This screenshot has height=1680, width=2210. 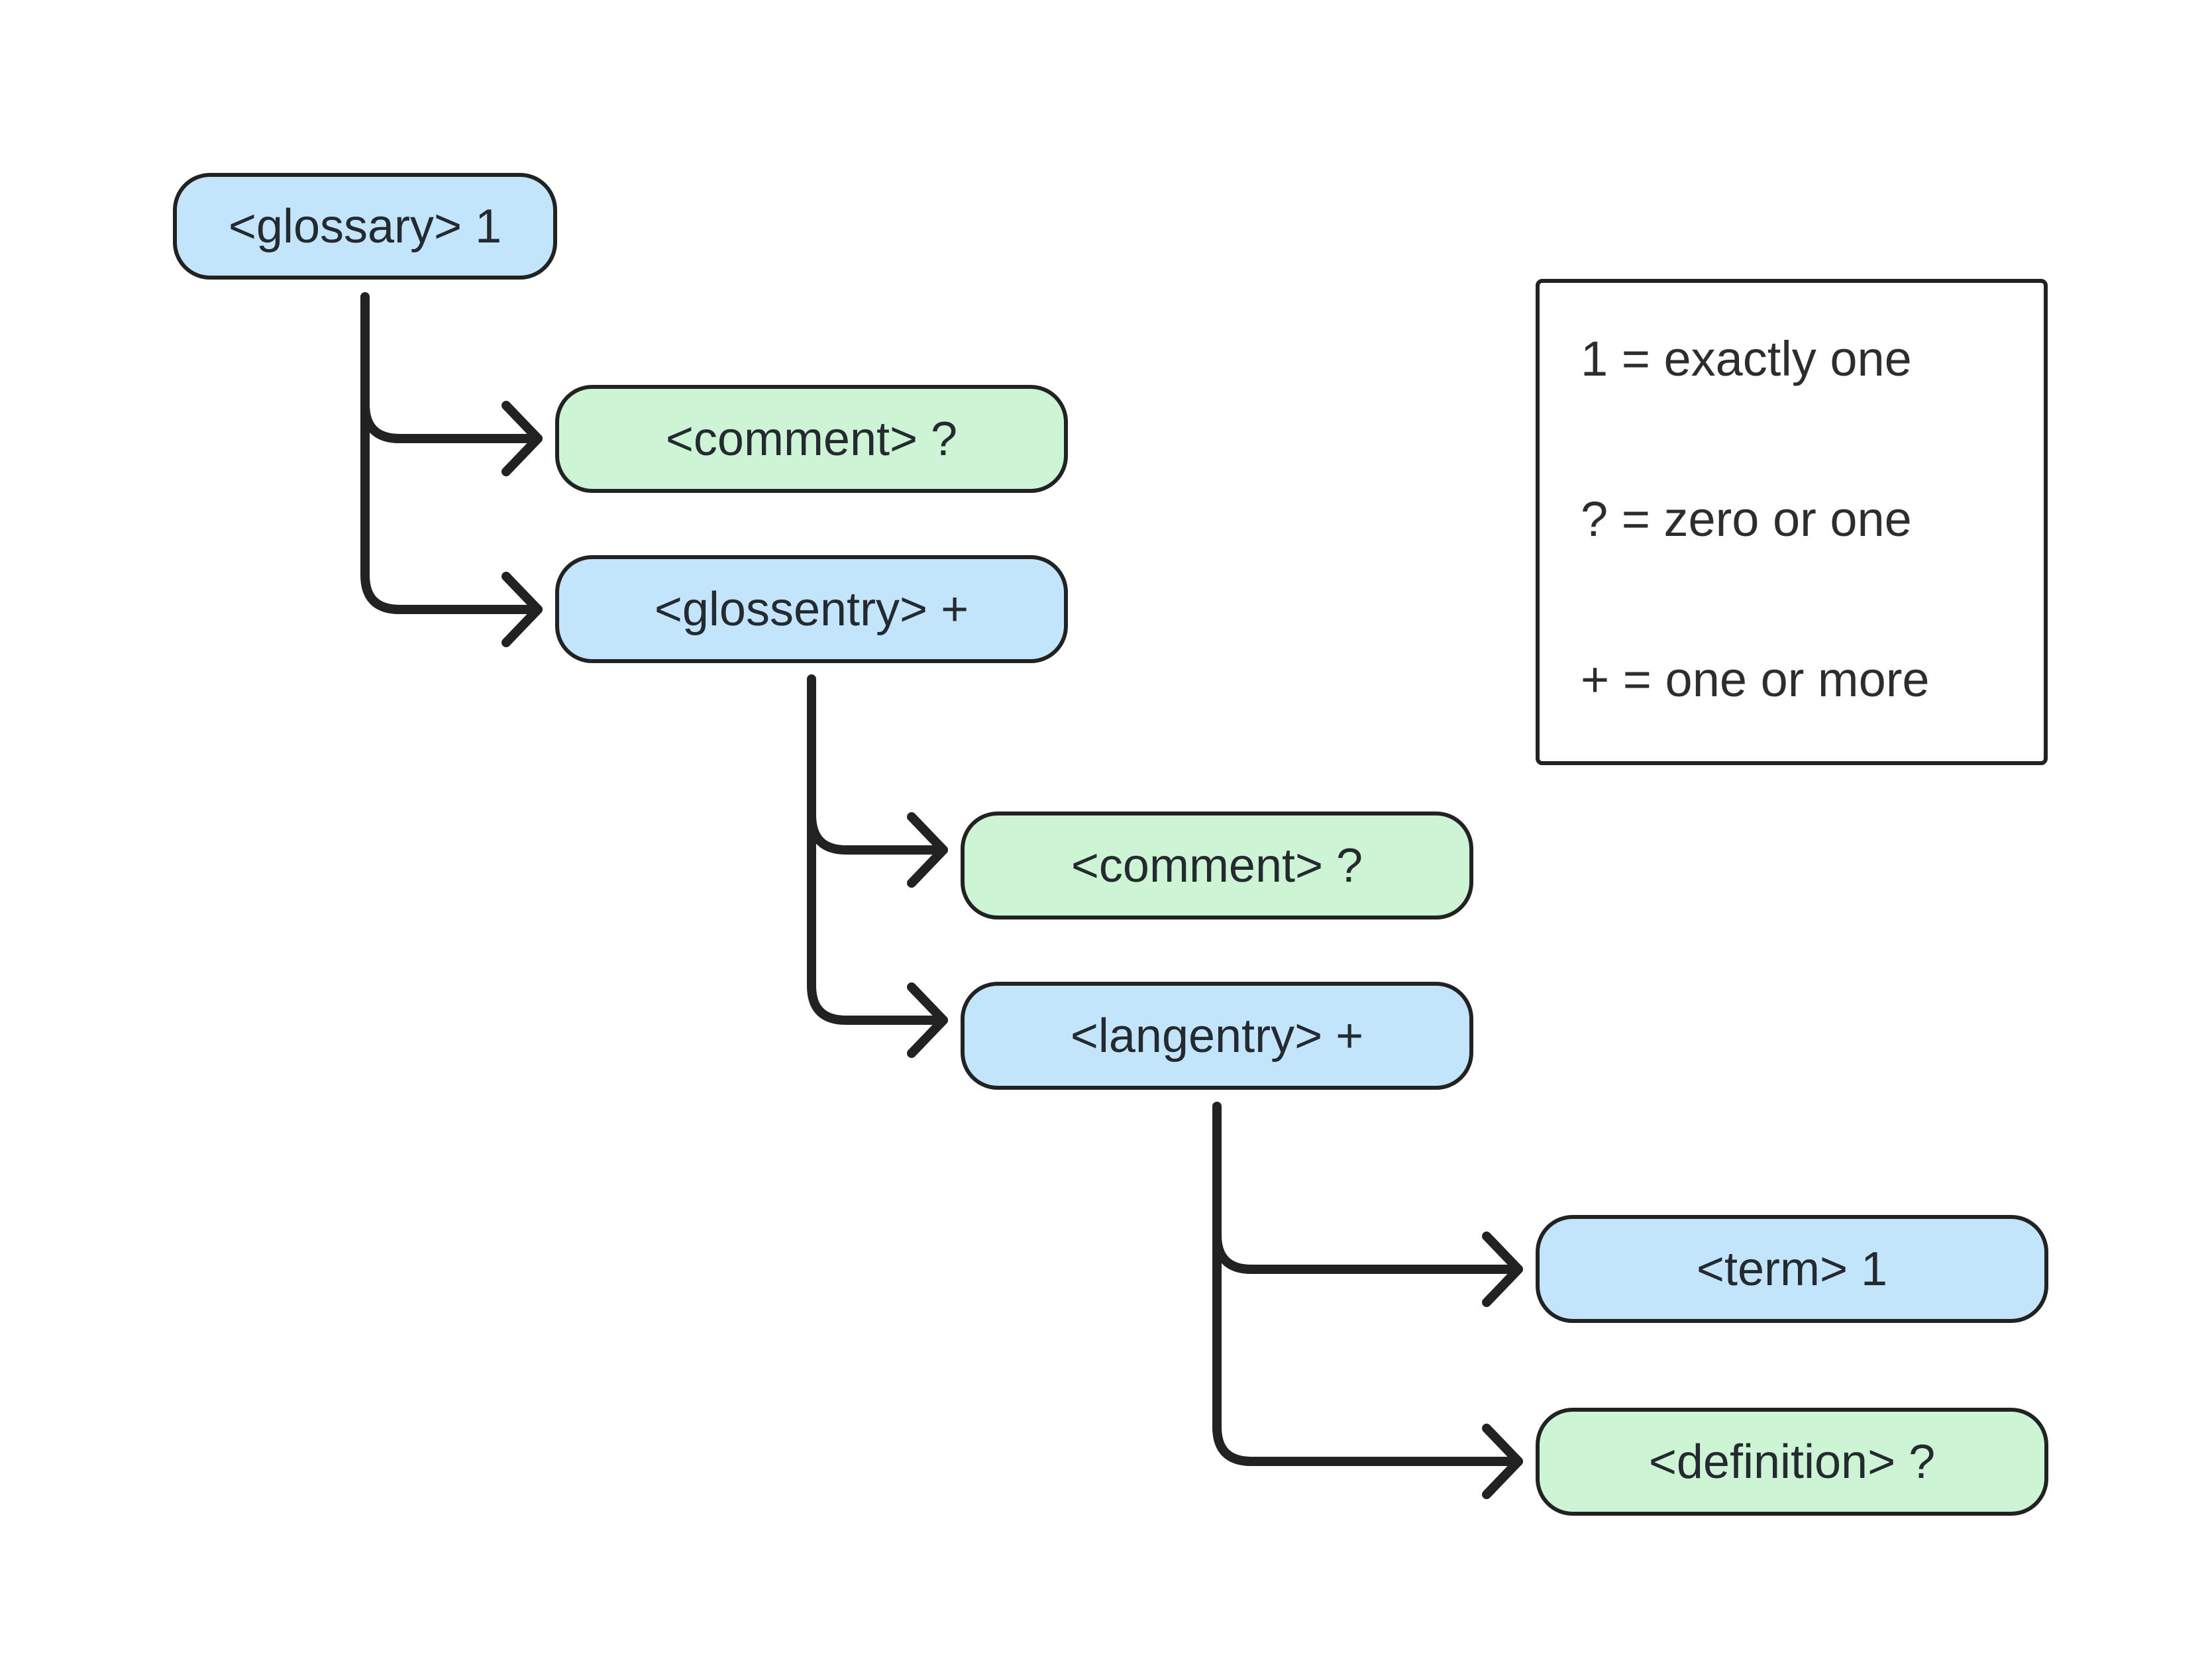 I want to click on node-definition: <definition> ?, so click(x=1792, y=1462).